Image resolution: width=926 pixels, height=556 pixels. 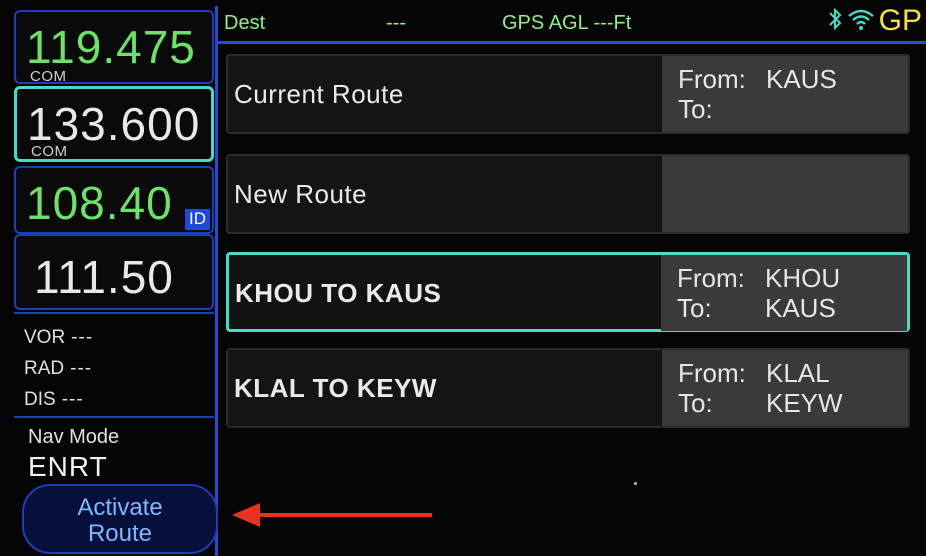 What do you see at coordinates (68, 466) in the screenshot?
I see `nav-mode-value: ENRT` at bounding box center [68, 466].